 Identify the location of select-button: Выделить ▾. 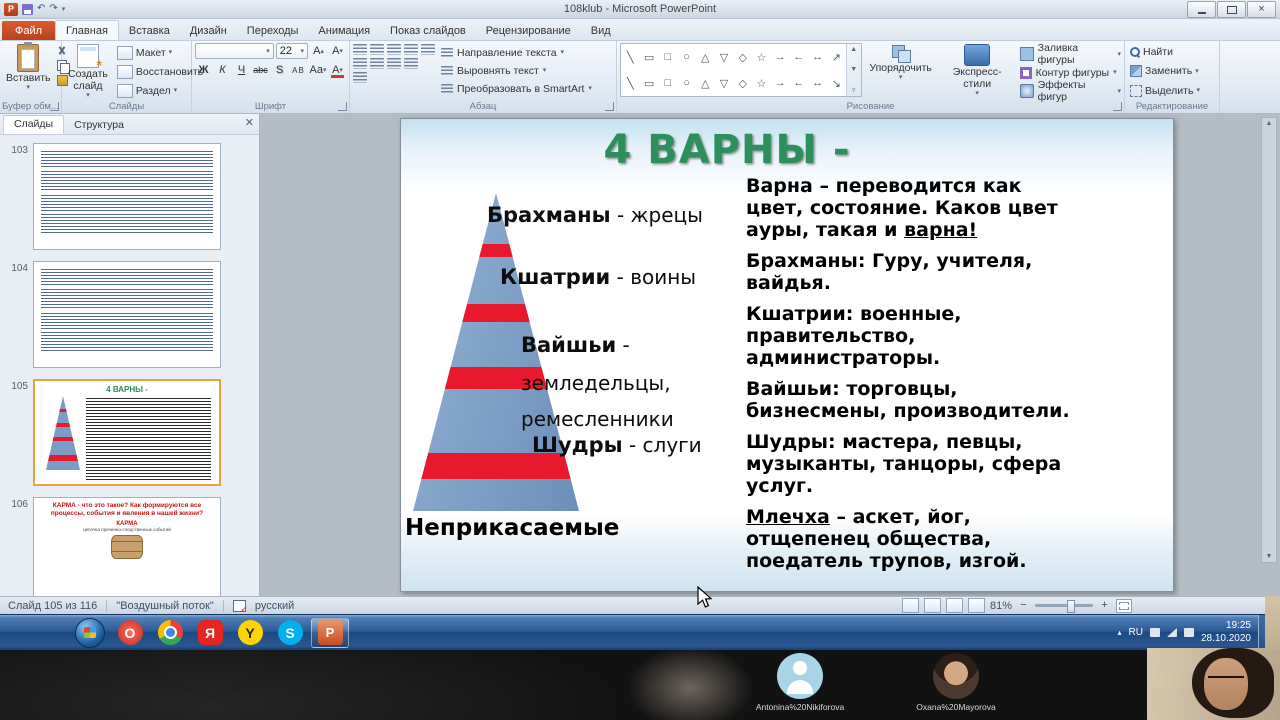
(1172, 91).